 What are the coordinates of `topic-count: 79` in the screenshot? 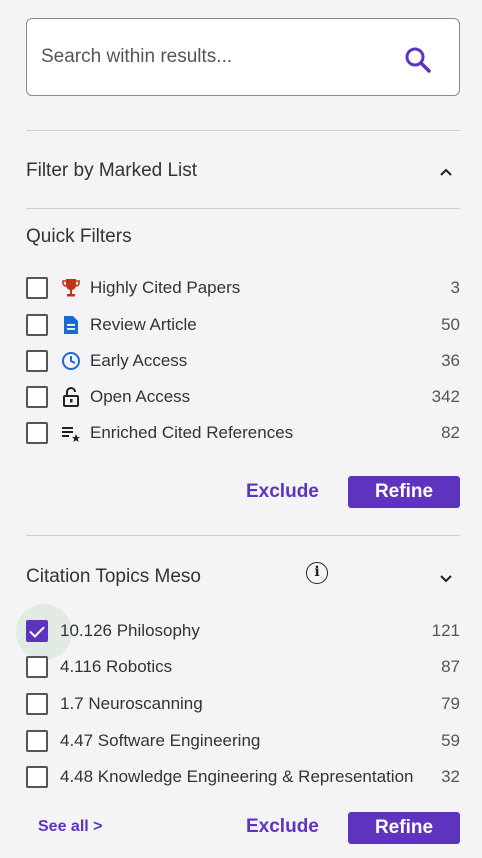 It's located at (450, 703).